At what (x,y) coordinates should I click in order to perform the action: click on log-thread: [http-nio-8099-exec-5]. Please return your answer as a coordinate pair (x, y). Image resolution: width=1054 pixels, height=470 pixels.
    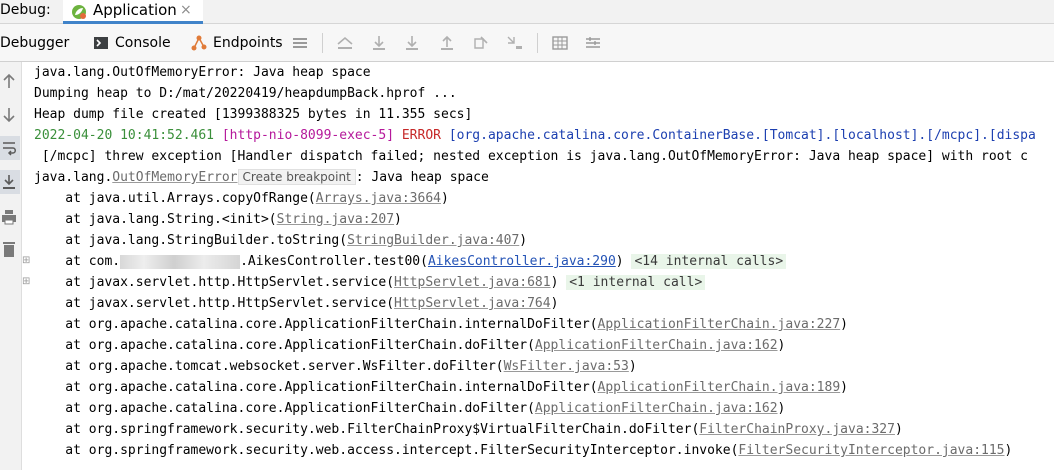
    Looking at the image, I should click on (308, 135).